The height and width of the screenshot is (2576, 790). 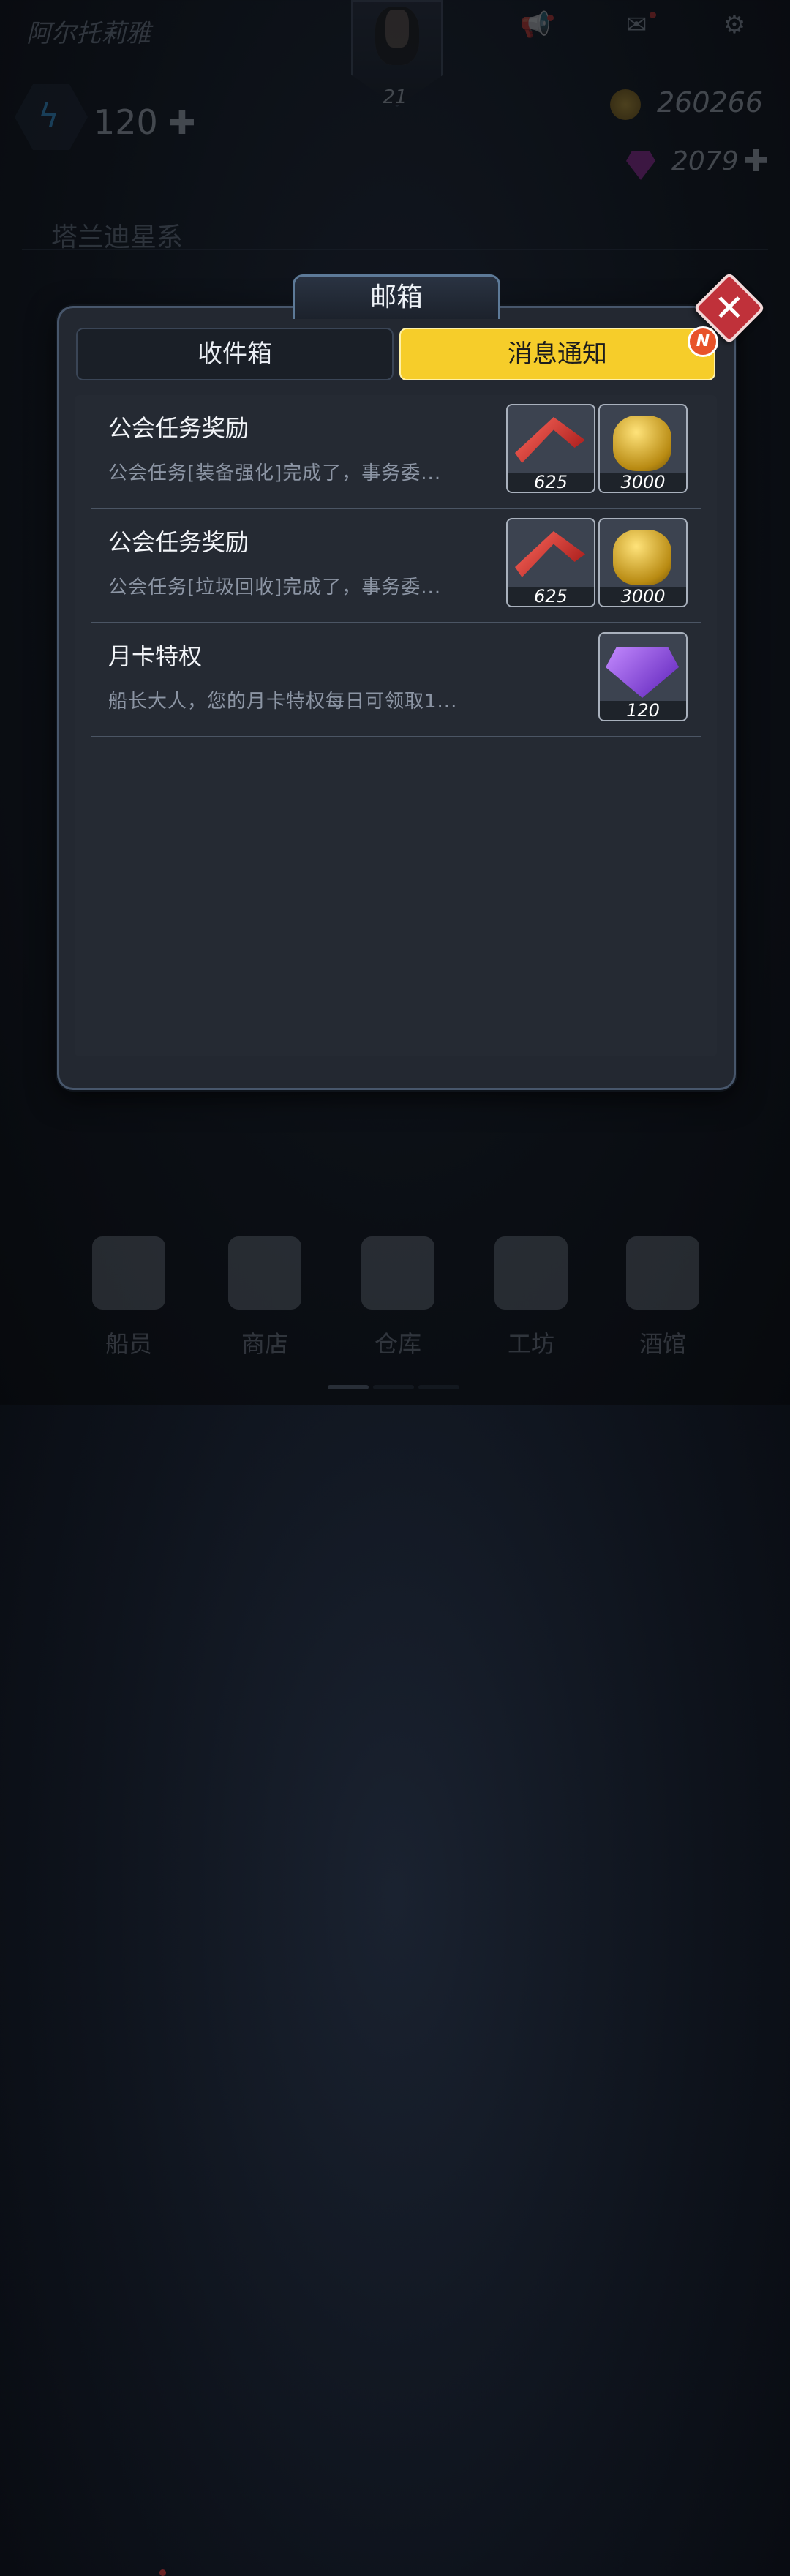 I want to click on close-icon: ✕, so click(x=729, y=308).